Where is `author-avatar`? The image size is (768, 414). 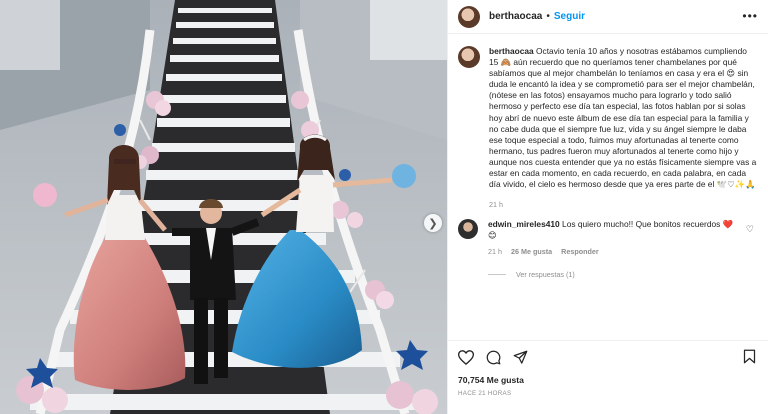 author-avatar is located at coordinates (469, 16).